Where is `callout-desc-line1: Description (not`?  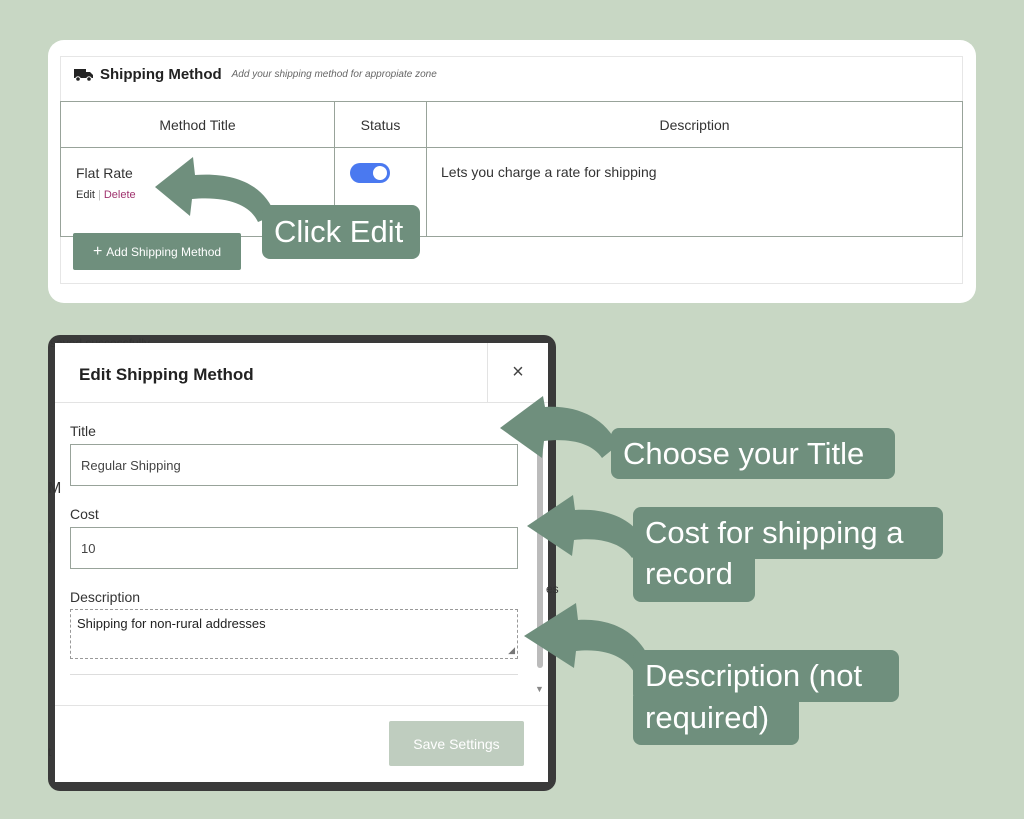
callout-desc-line1: Description (not is located at coordinates (766, 676).